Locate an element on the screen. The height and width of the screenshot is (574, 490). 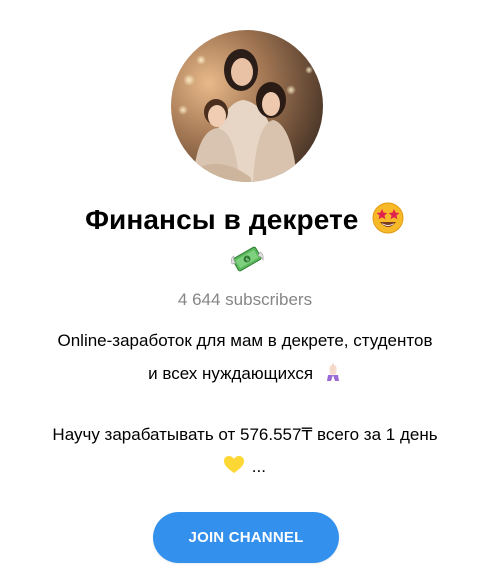
join-channel-button: JOIN CHANNEL is located at coordinates (246, 537).